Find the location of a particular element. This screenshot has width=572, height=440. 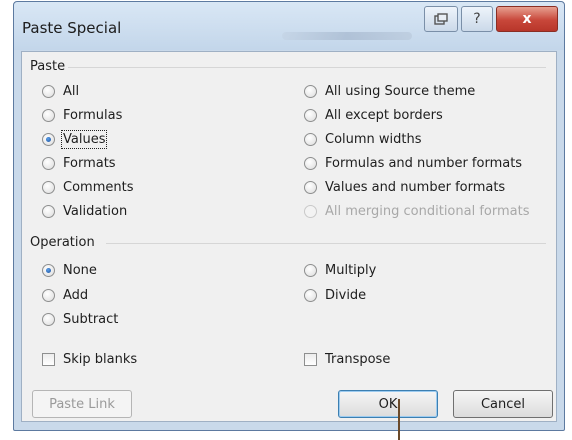

close-button: x is located at coordinates (527, 19).